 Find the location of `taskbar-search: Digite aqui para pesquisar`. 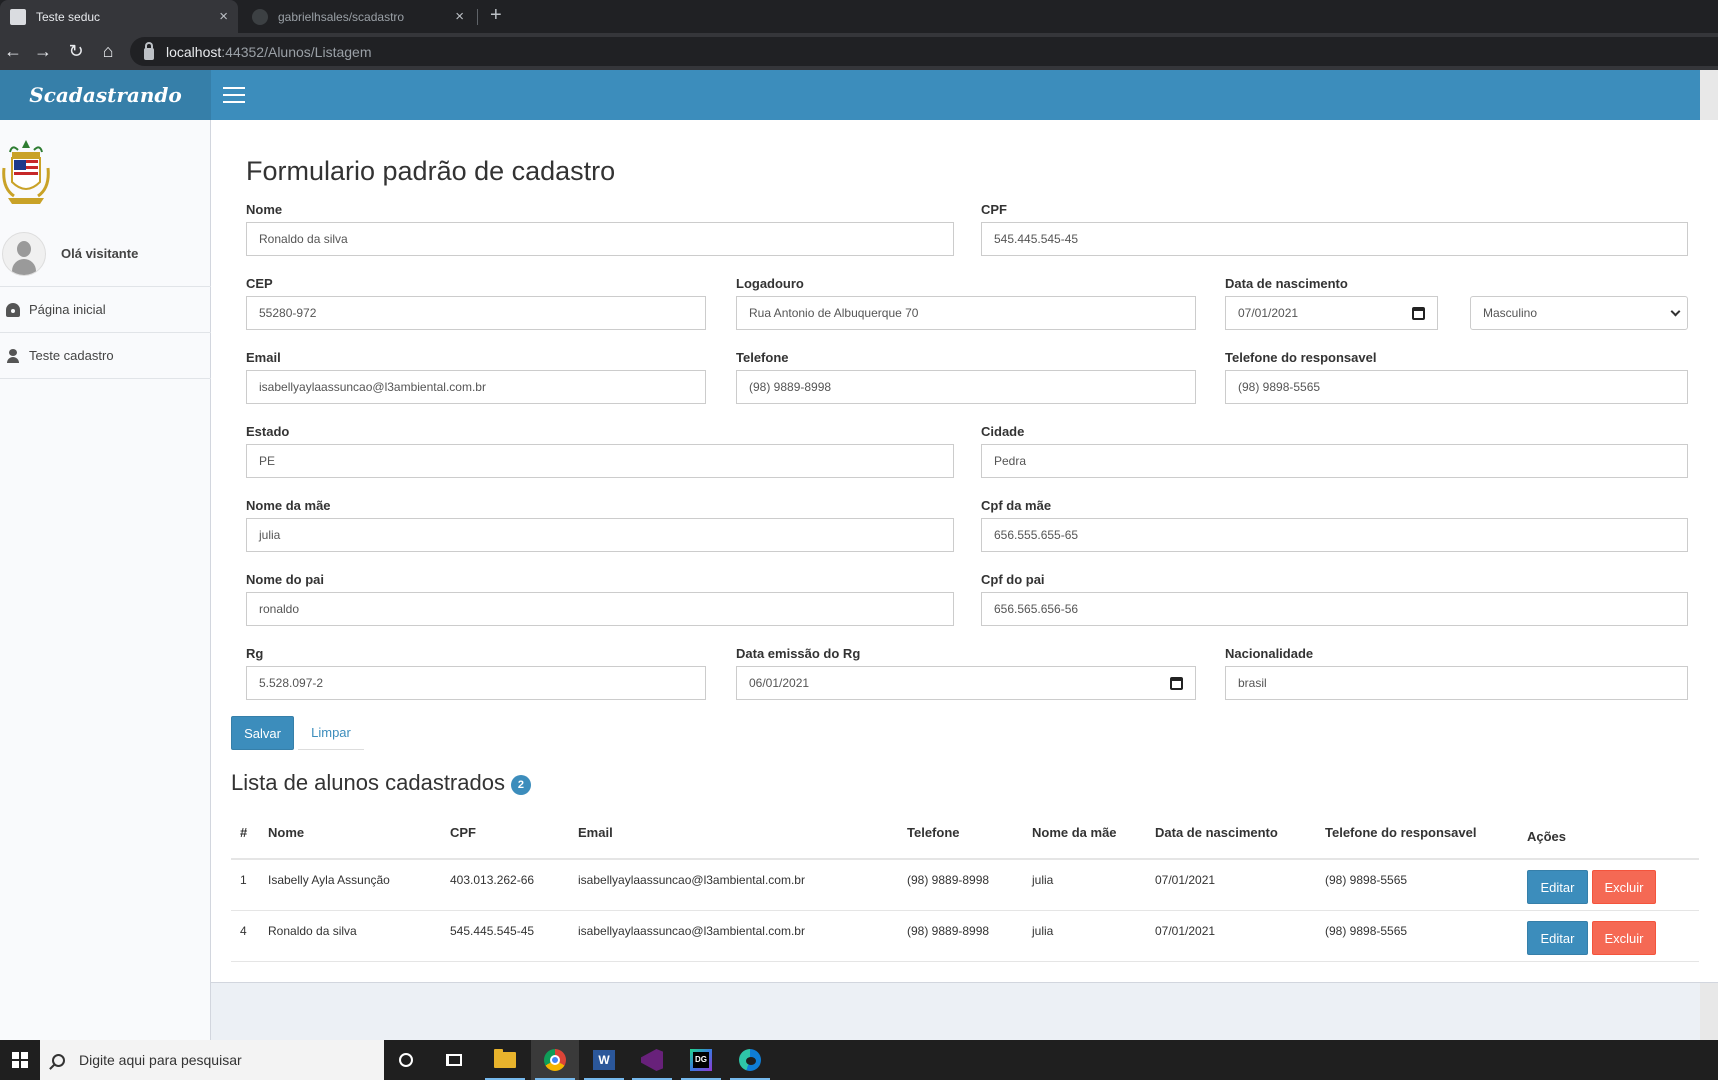

taskbar-search: Digite aqui para pesquisar is located at coordinates (212, 1060).